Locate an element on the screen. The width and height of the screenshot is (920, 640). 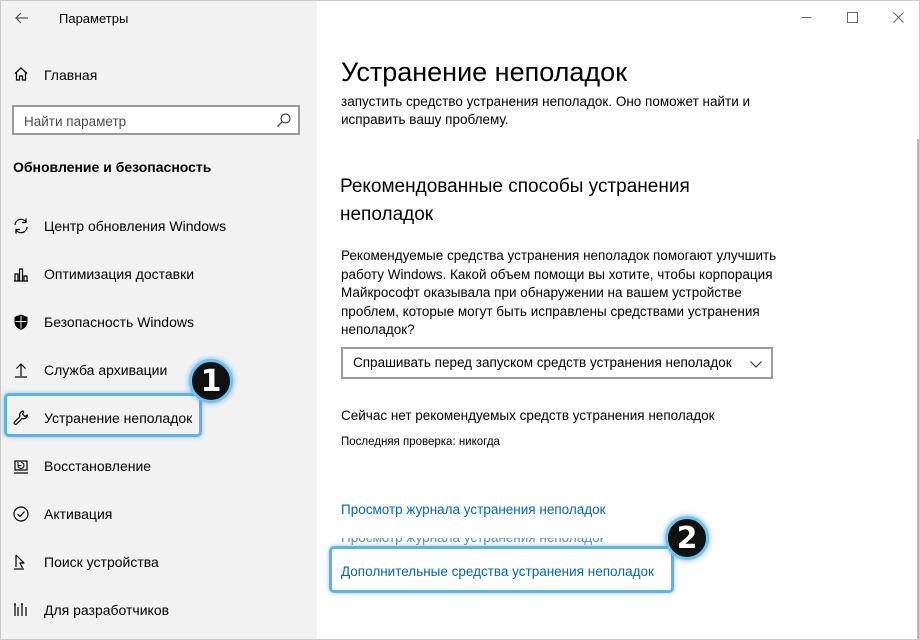
find-device-icon is located at coordinates (19, 562).